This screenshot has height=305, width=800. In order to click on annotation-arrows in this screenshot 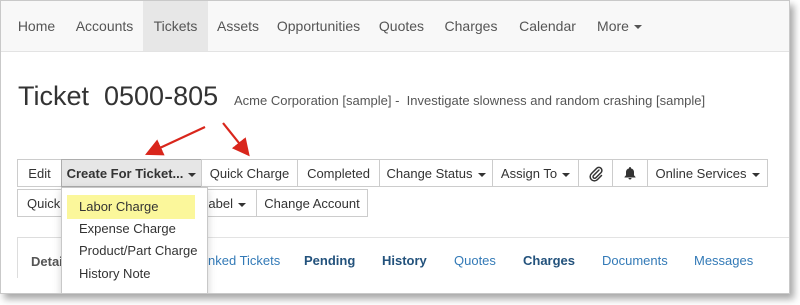, I will do `click(197, 139)`.